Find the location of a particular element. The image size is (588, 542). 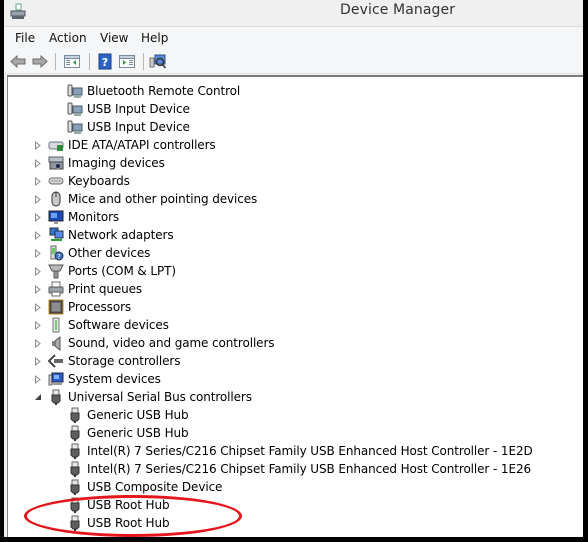

tree-item-label: Processors is located at coordinates (100, 307).